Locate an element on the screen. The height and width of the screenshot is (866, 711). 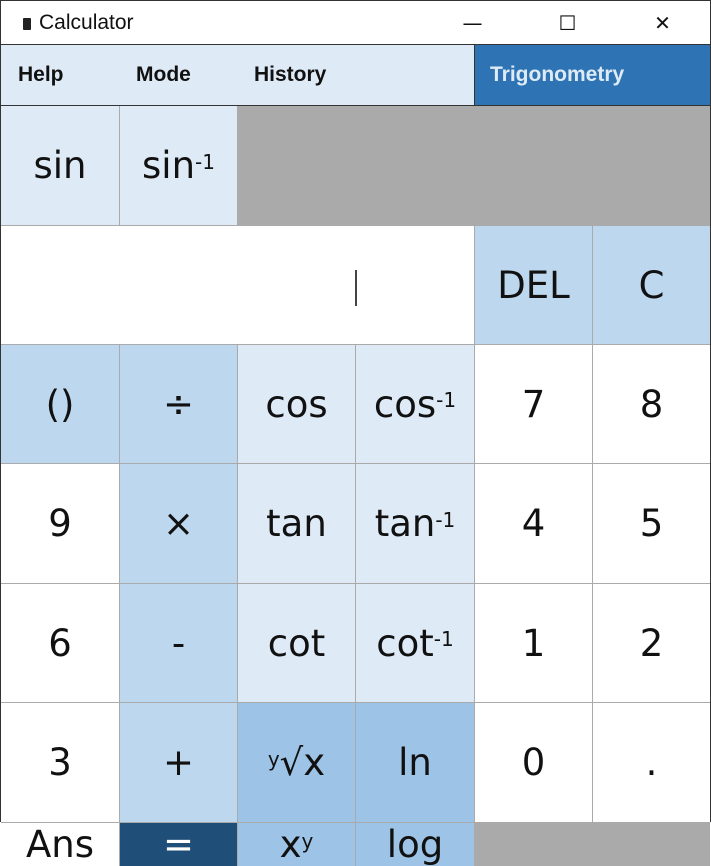
add-button: + is located at coordinates (178, 762).